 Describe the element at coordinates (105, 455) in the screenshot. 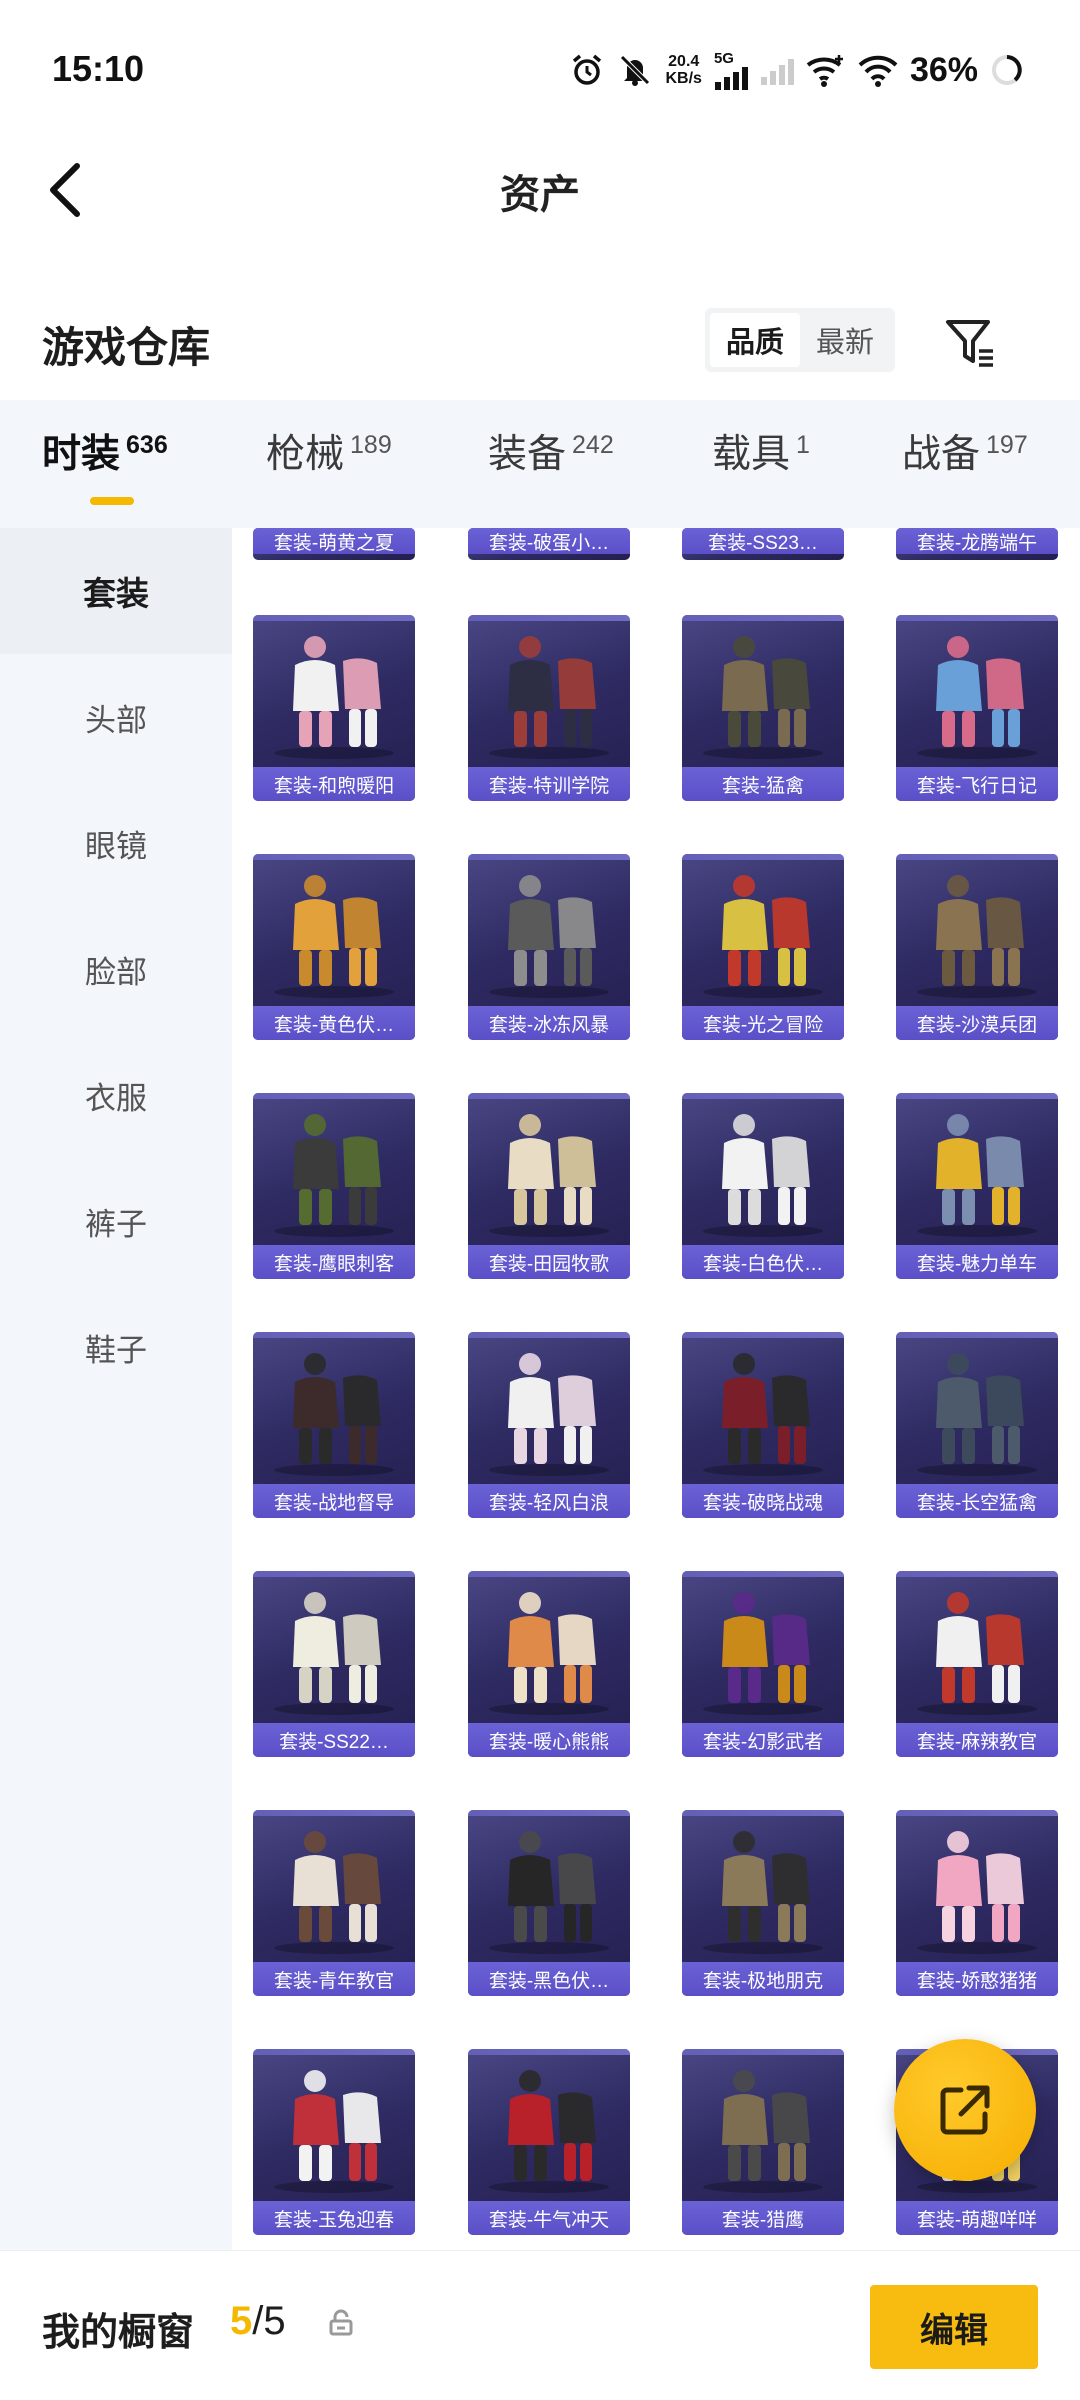

I see `tab-fashion: 时装 636` at that location.